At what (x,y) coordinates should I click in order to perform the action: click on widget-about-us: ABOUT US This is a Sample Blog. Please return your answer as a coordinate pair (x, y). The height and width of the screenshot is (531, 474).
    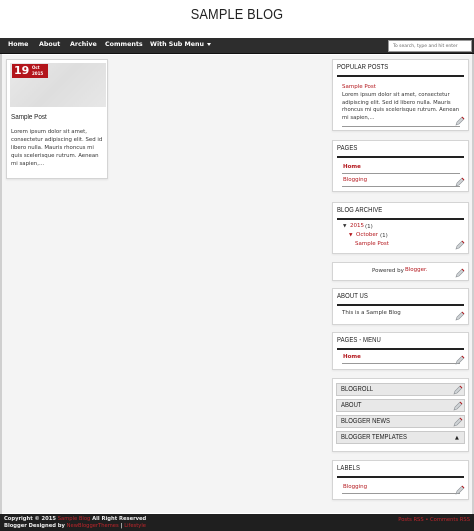
    Looking at the image, I should click on (400, 306).